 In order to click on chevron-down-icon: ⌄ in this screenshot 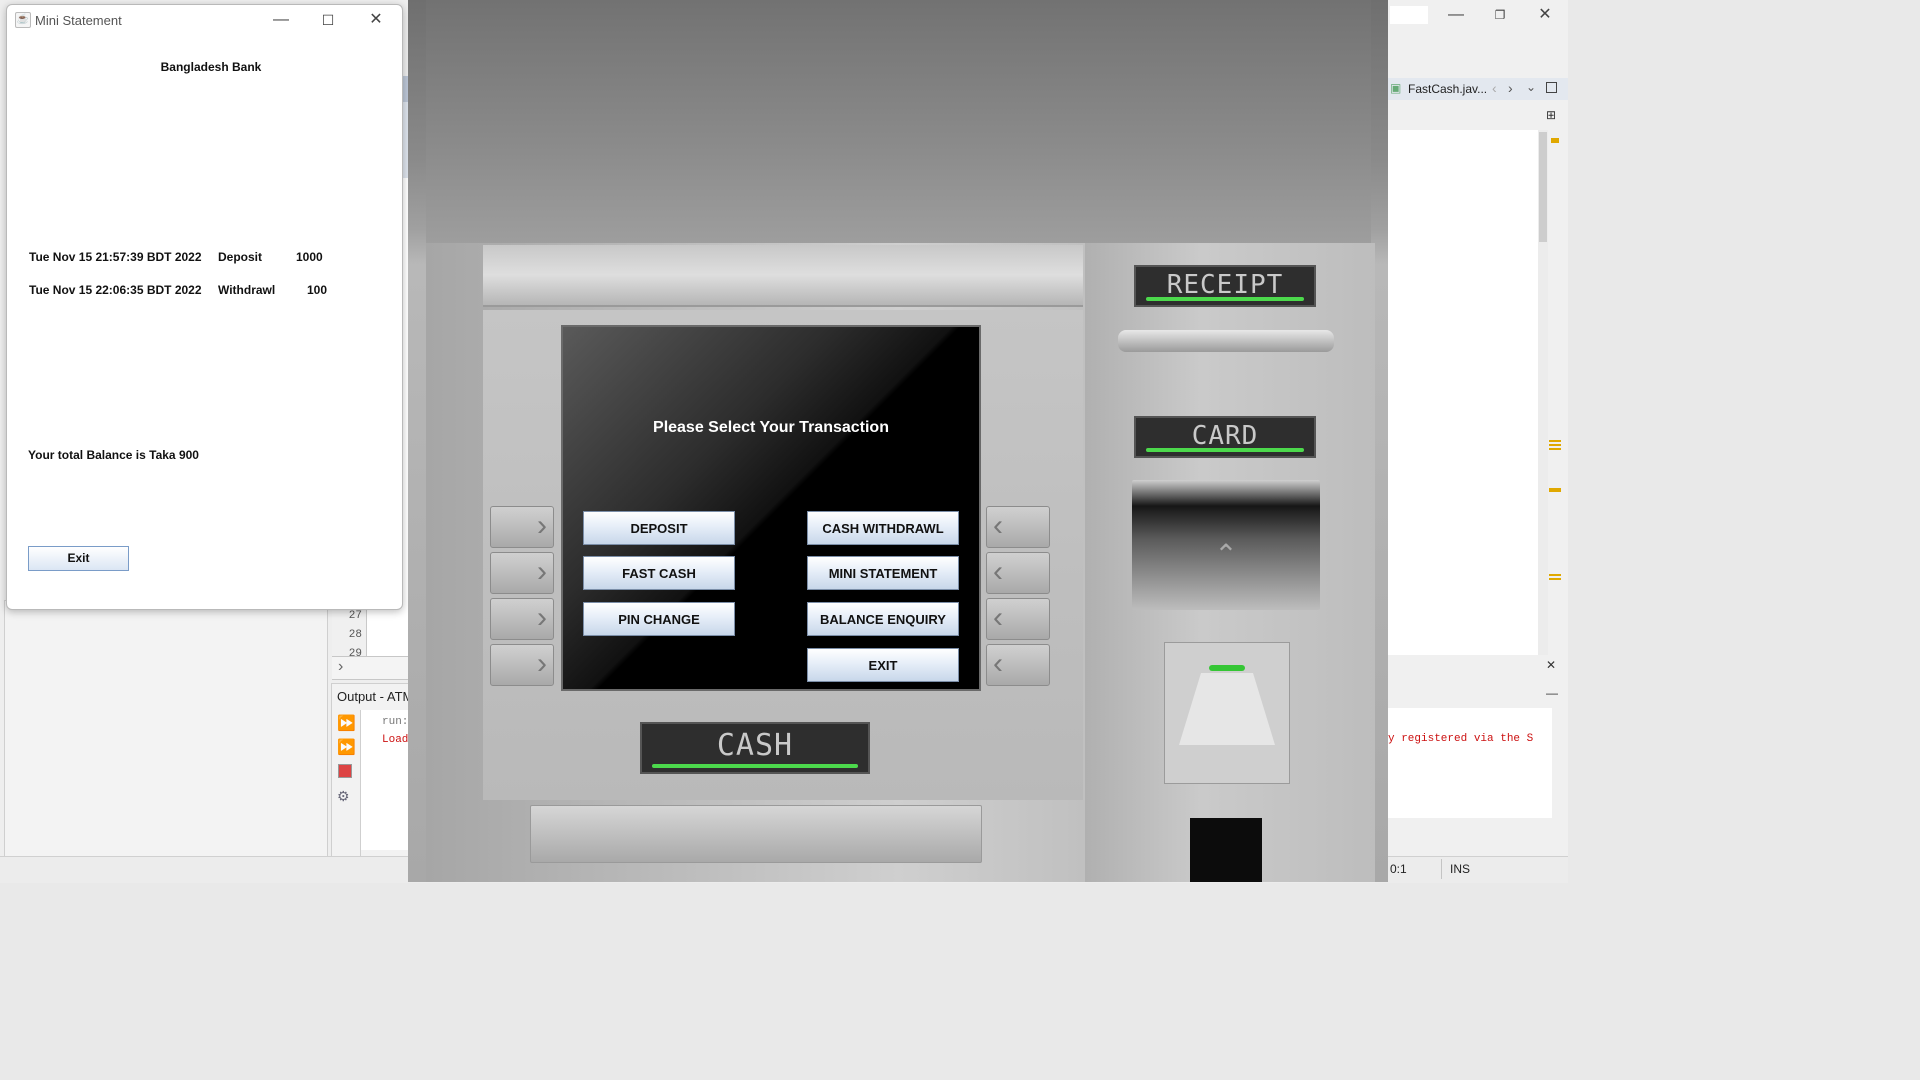, I will do `click(1531, 87)`.